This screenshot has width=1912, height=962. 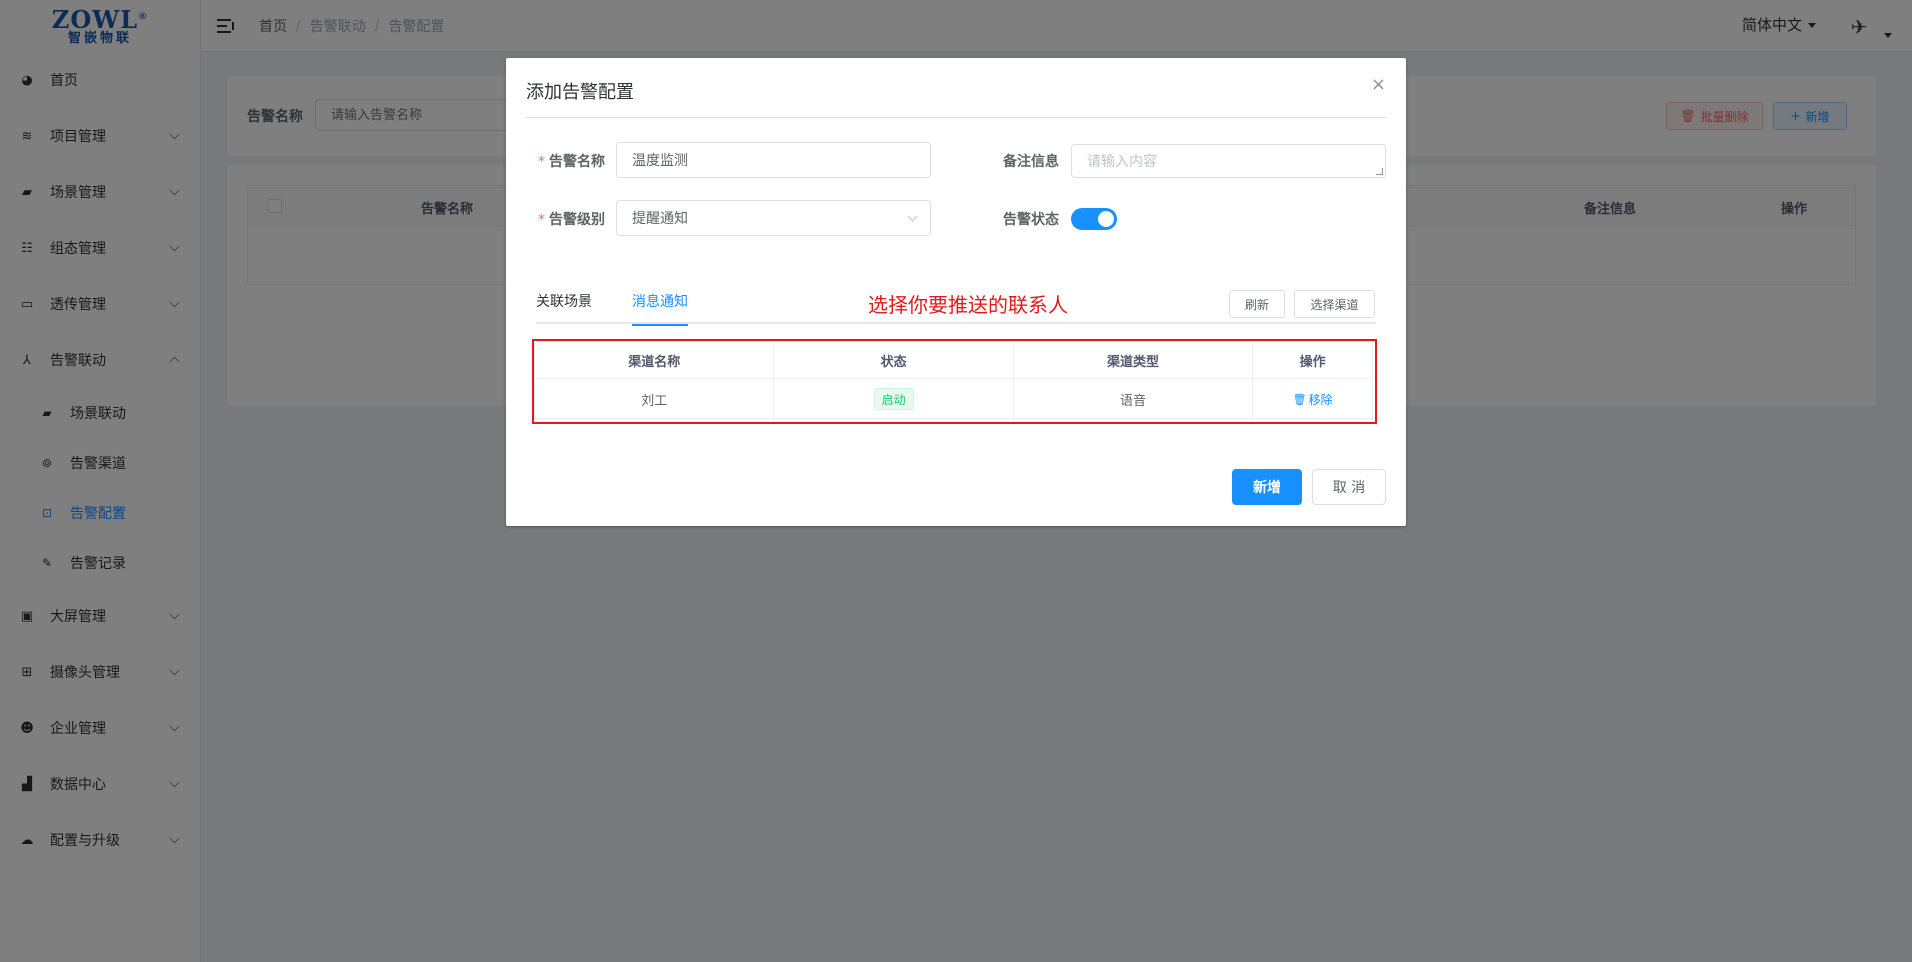 What do you see at coordinates (1379, 171) in the screenshot?
I see `resize-handle-icon` at bounding box center [1379, 171].